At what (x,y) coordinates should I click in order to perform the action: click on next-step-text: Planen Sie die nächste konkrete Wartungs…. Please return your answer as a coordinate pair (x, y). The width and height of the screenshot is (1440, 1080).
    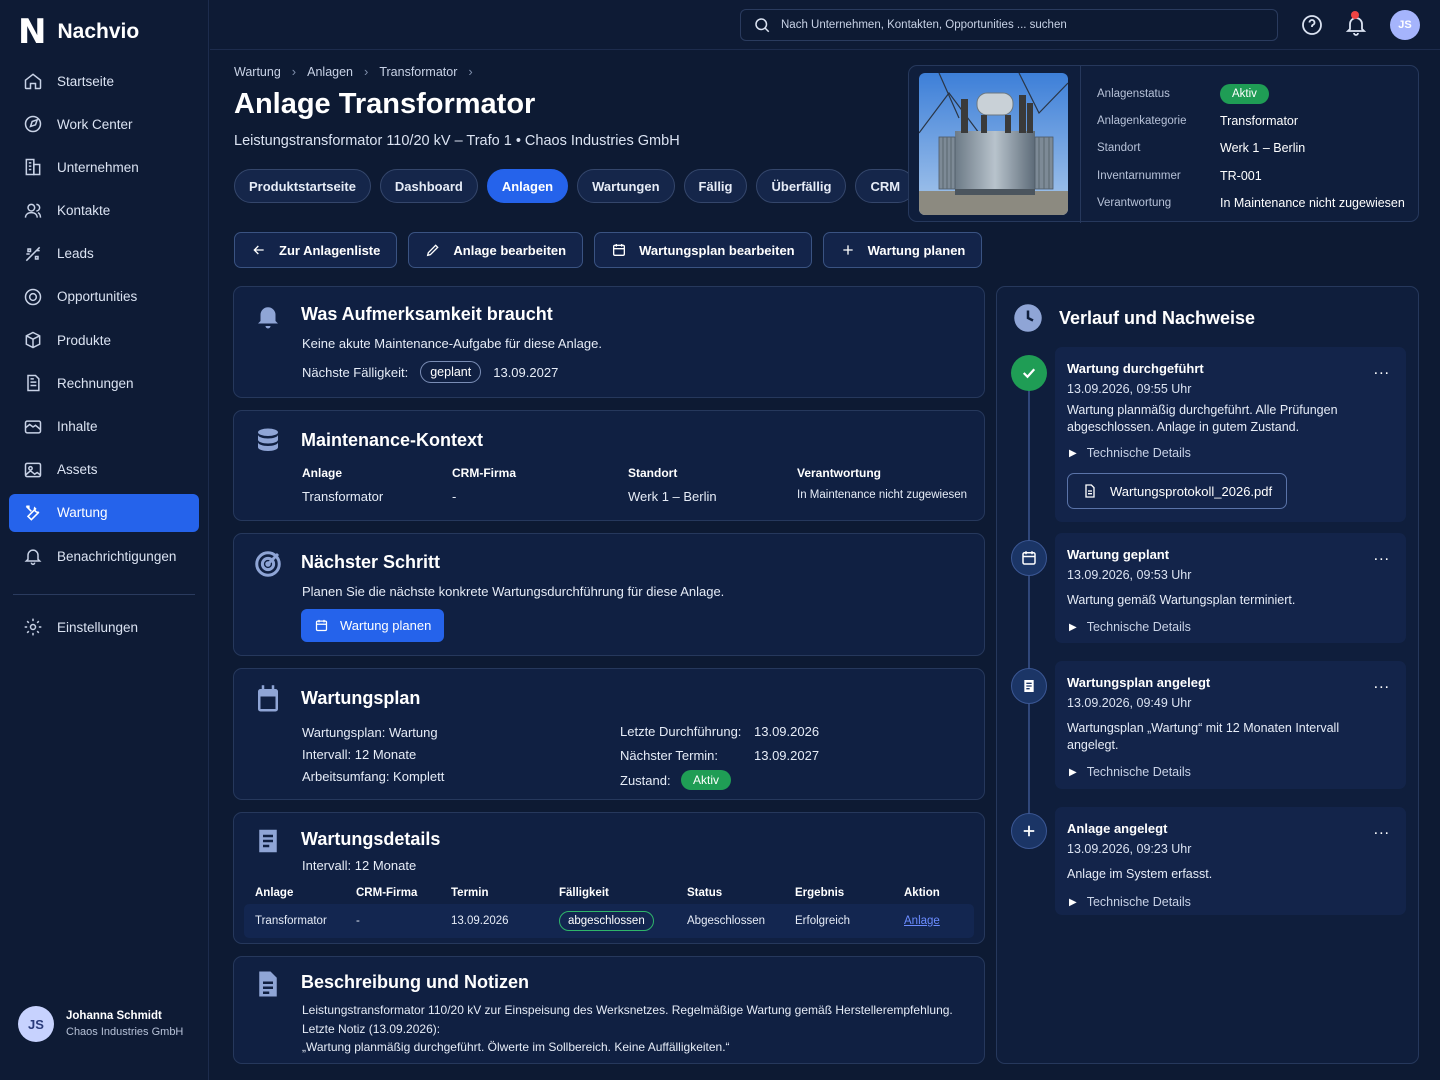
    Looking at the image, I should click on (513, 591).